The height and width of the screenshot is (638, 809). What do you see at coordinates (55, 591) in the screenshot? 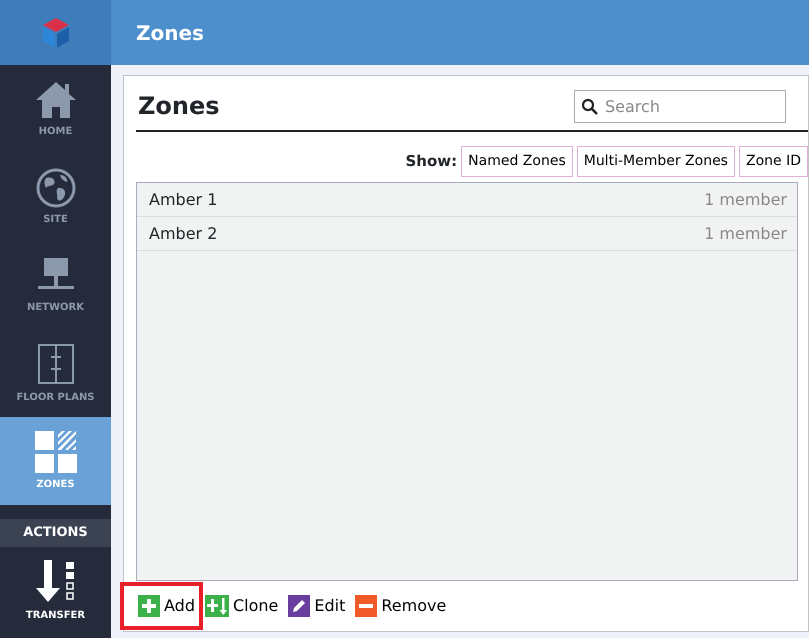
I see `sidebar-action: TRANSFER` at bounding box center [55, 591].